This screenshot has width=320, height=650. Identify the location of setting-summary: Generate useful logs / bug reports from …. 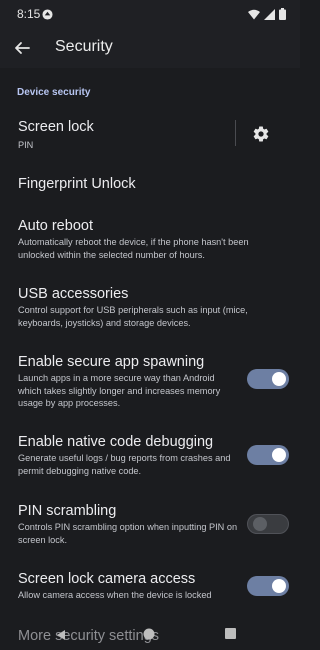
(124, 464).